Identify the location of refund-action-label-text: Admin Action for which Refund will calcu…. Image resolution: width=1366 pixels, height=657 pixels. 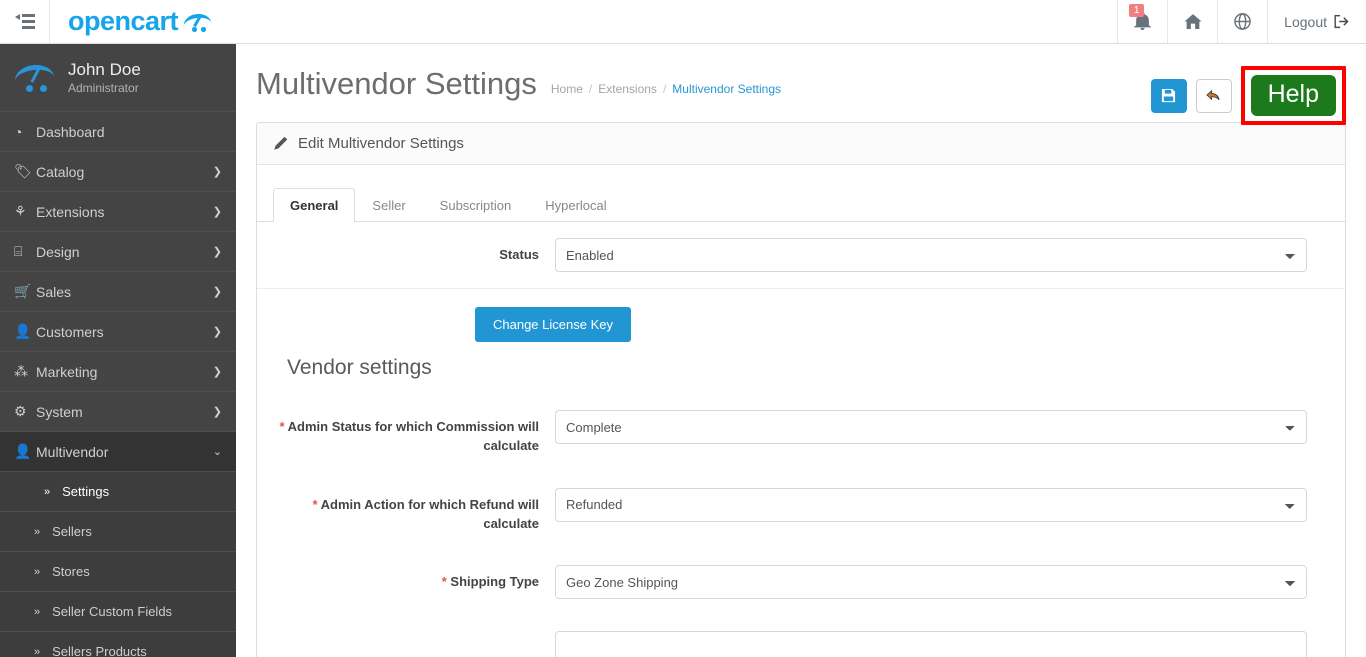
(429, 513).